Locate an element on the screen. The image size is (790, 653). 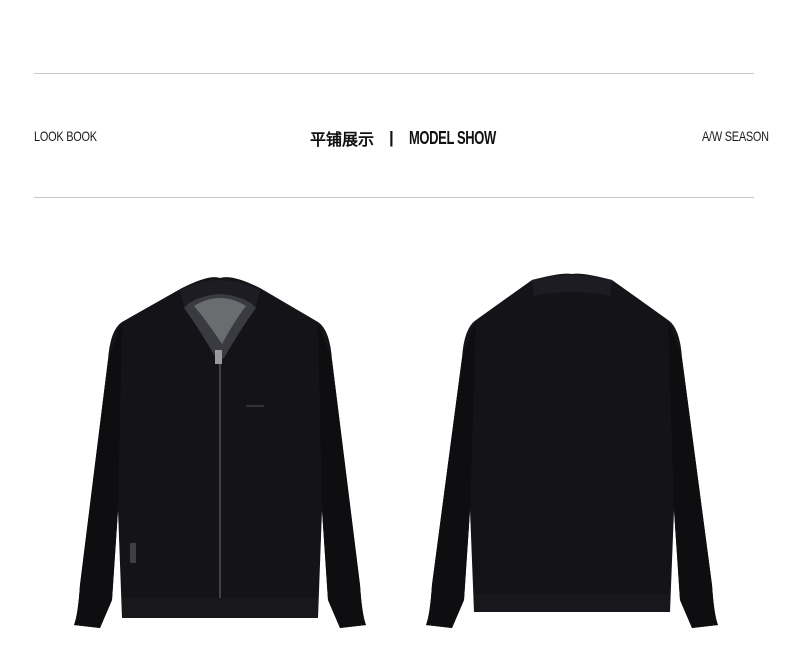
section-title-en: MODEL SHOW is located at coordinates (452, 137).